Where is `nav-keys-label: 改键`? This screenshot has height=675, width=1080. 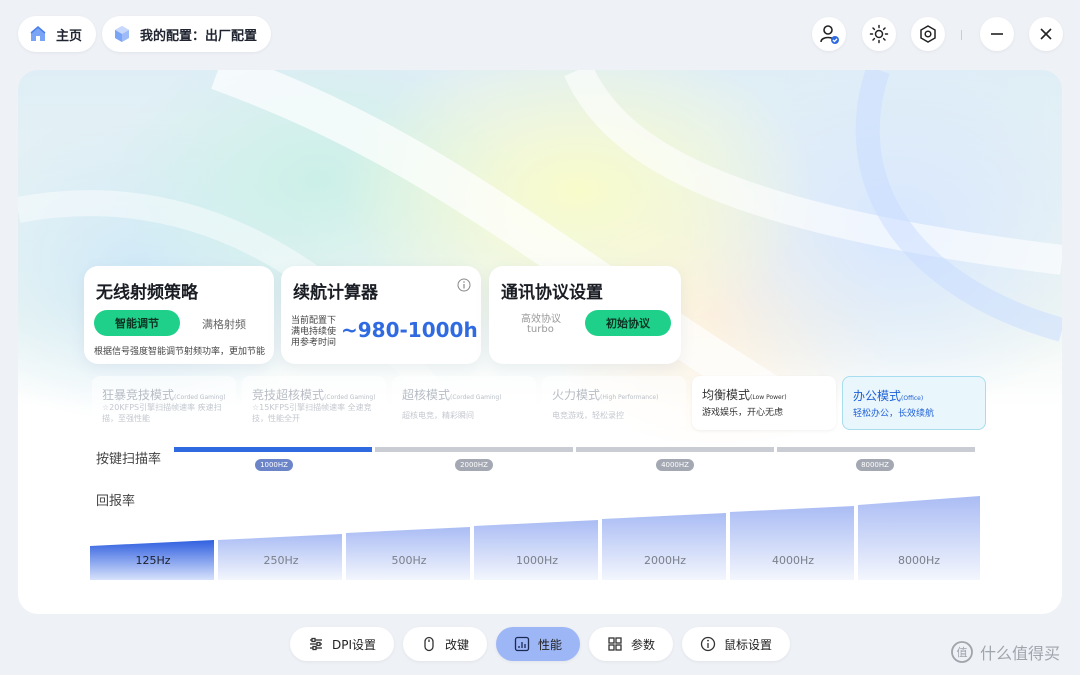
nav-keys-label: 改键 is located at coordinates (456, 644).